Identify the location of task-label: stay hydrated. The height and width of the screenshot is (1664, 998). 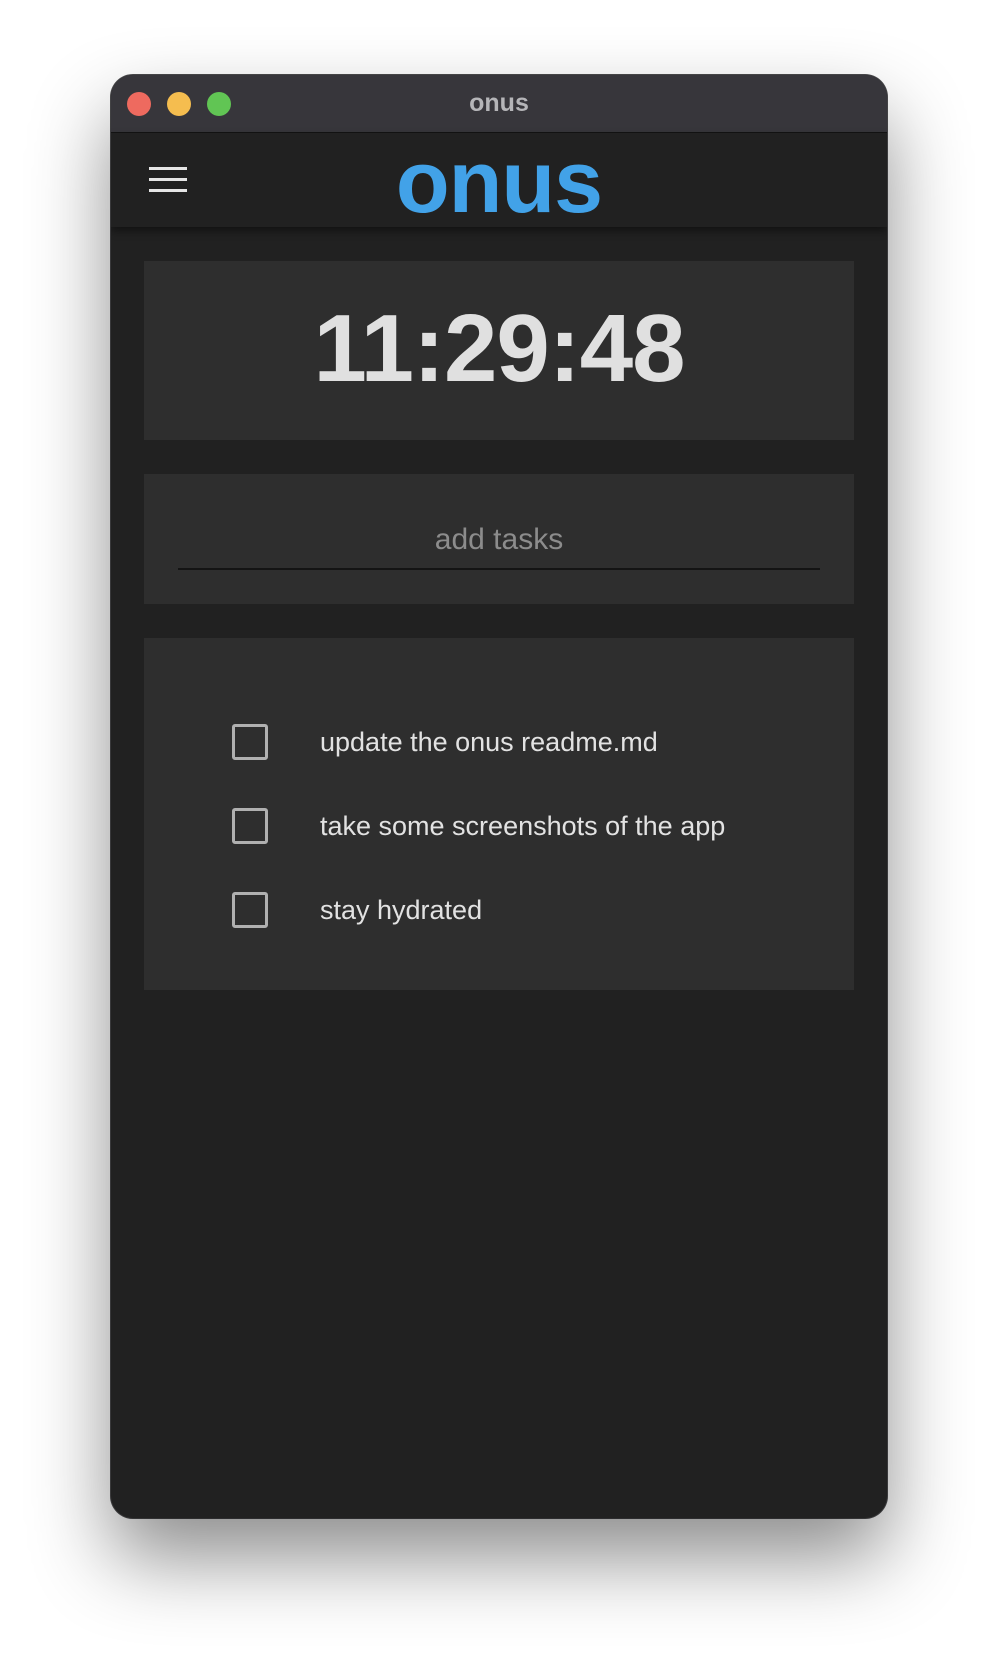
(401, 909).